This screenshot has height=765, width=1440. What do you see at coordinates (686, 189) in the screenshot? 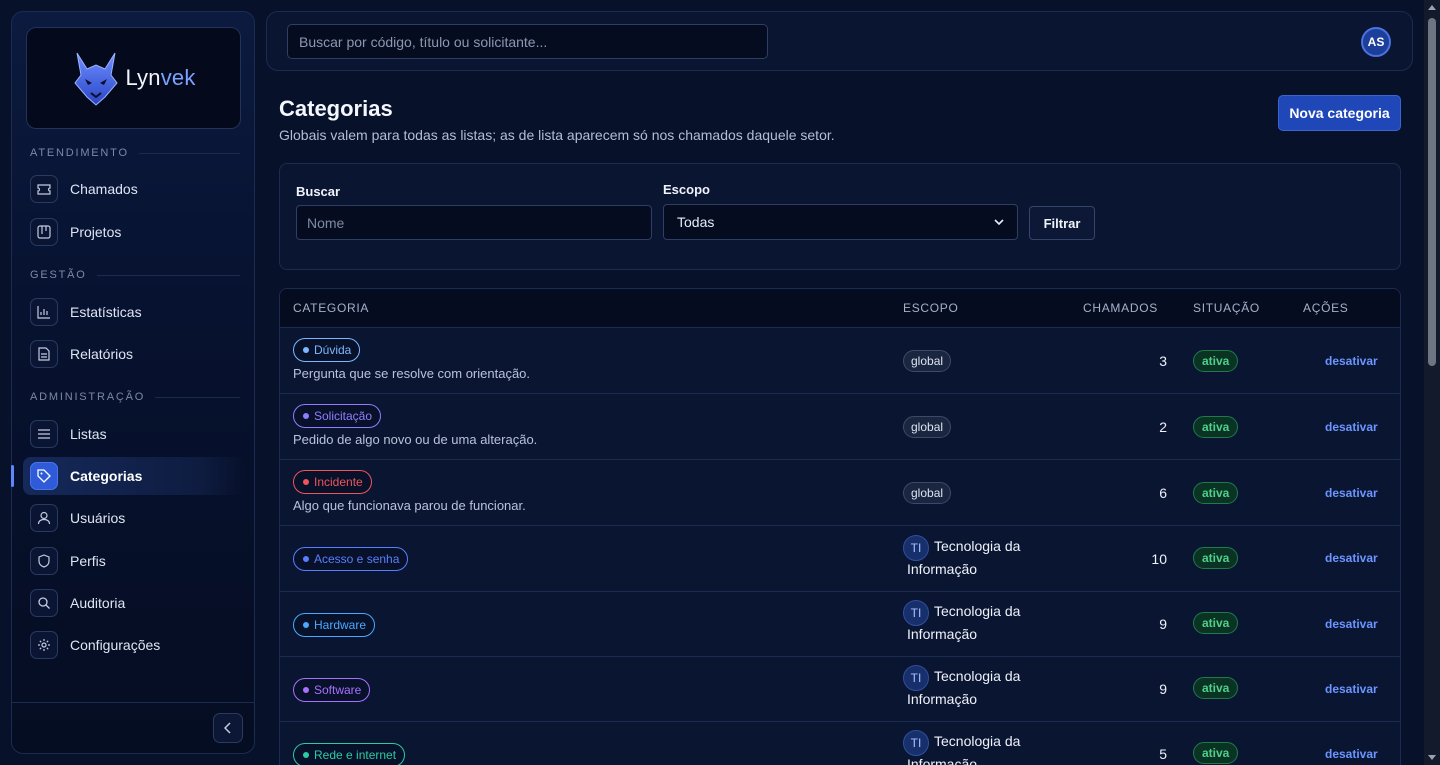
I see `scope-label: Escopo` at bounding box center [686, 189].